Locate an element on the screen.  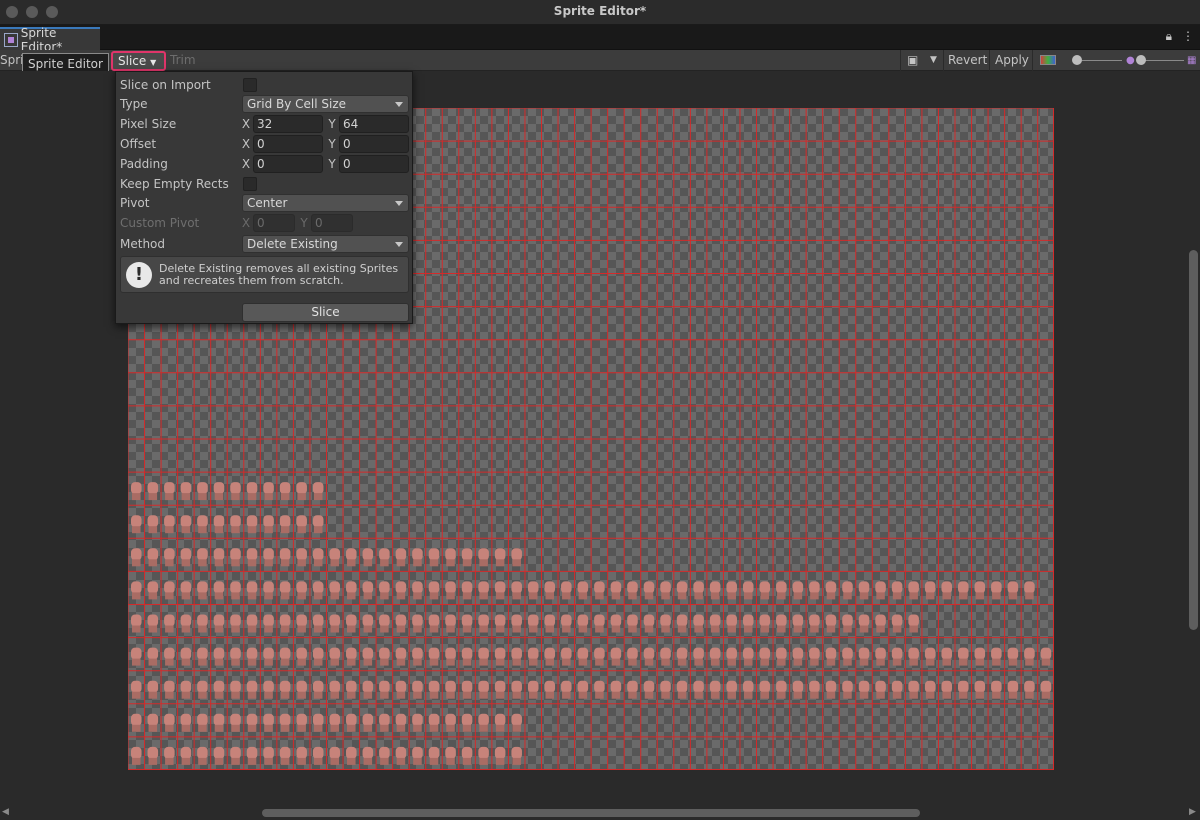
vertical-scrollbar-thumb is located at coordinates (1193, 440).